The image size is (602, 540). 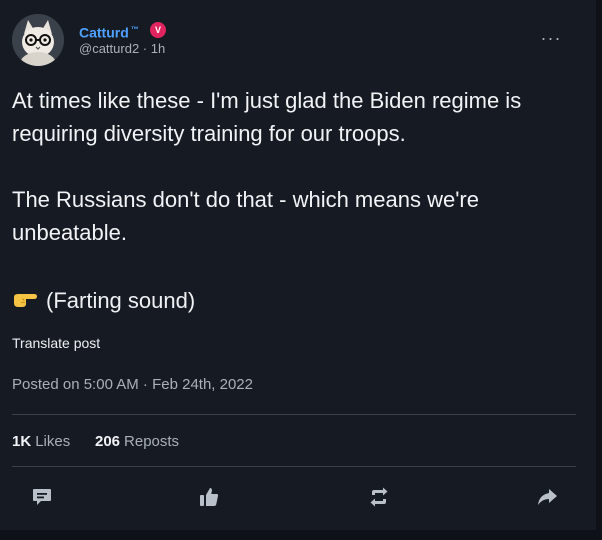 I want to click on display-name-text: Catturd, so click(x=104, y=32).